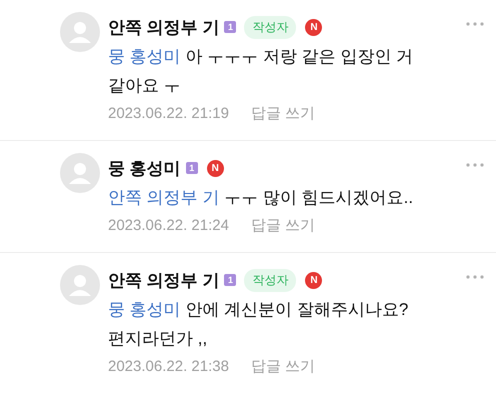 The width and height of the screenshot is (496, 415). Describe the element at coordinates (168, 367) in the screenshot. I see `comment-date: 2023.06.22. 21:38` at that location.